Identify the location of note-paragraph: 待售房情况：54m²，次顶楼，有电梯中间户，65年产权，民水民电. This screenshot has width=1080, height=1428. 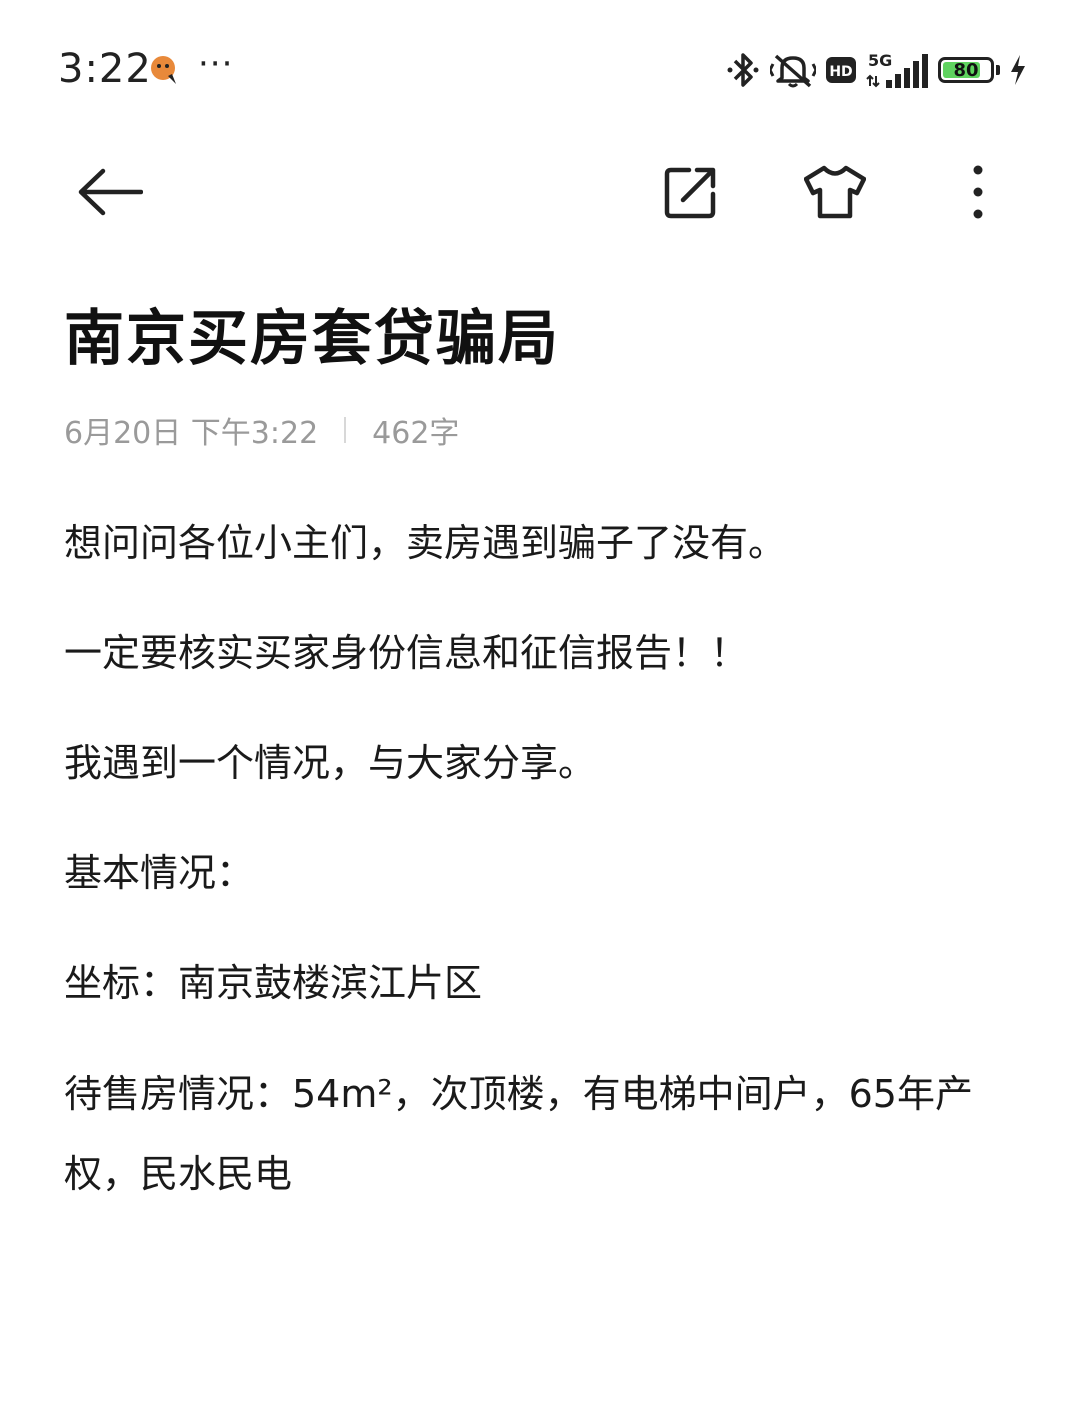
(518, 1134).